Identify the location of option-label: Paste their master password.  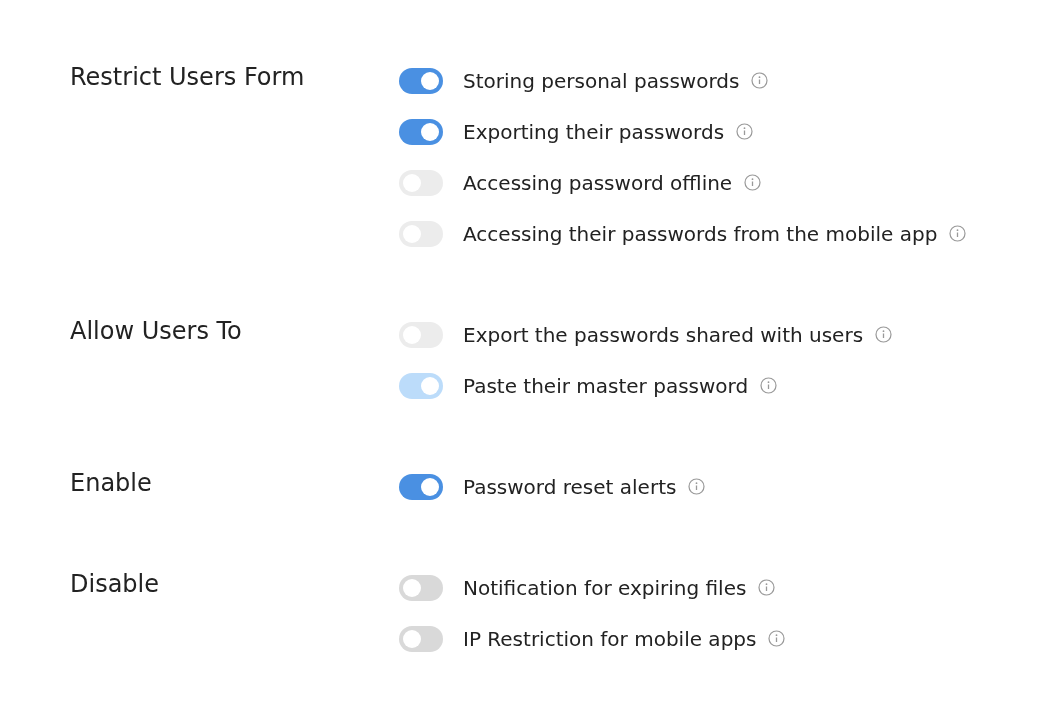
(606, 385).